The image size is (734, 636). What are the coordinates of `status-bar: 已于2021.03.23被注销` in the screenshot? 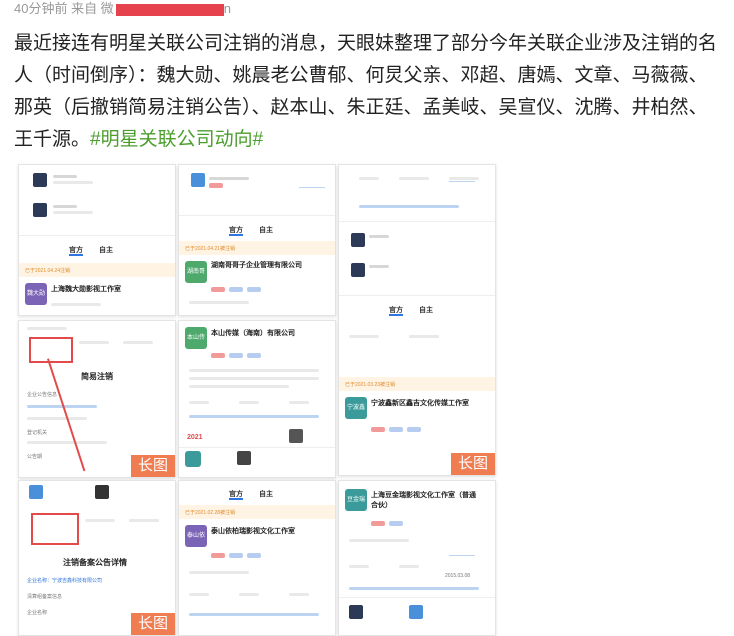 It's located at (417, 384).